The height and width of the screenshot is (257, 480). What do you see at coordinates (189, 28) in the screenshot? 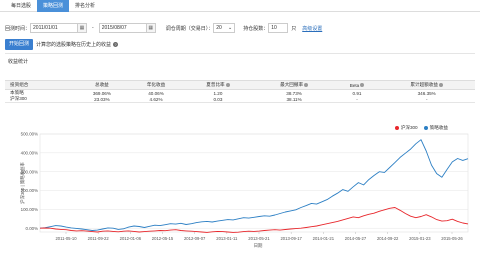
I see `cycle-label: 调仓周期（交易日）：` at bounding box center [189, 28].